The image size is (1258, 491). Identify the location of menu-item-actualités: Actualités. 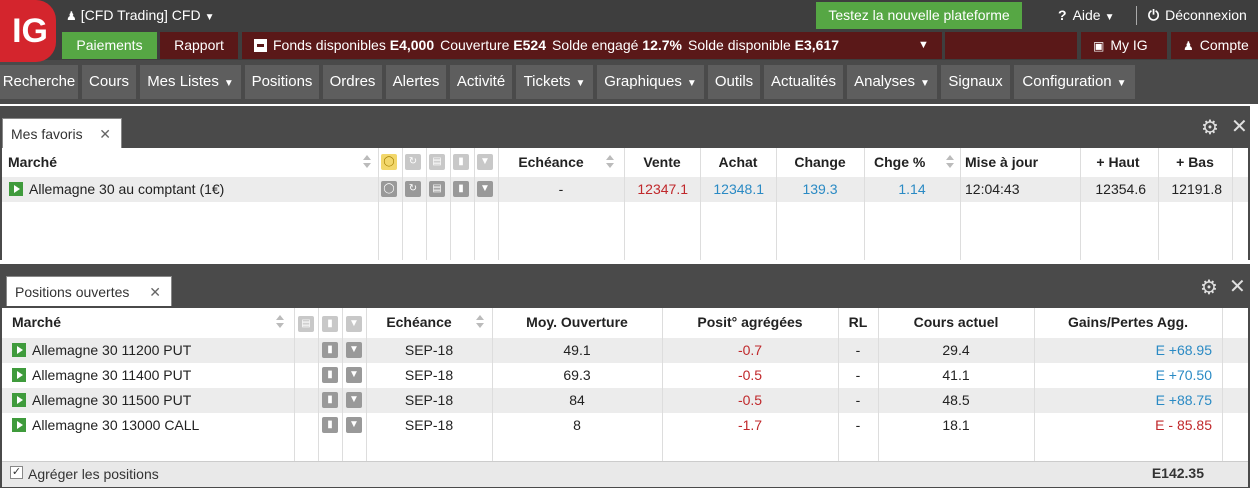
(803, 82).